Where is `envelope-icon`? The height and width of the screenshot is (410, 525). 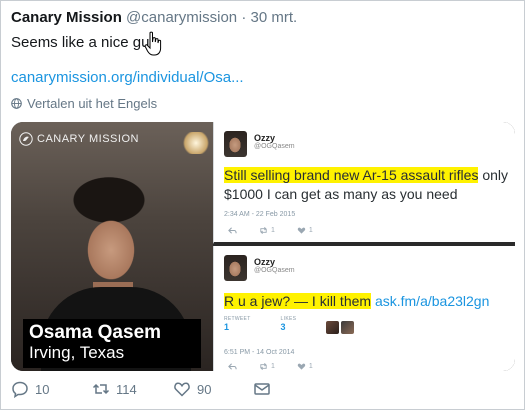
envelope-icon is located at coordinates (262, 389).